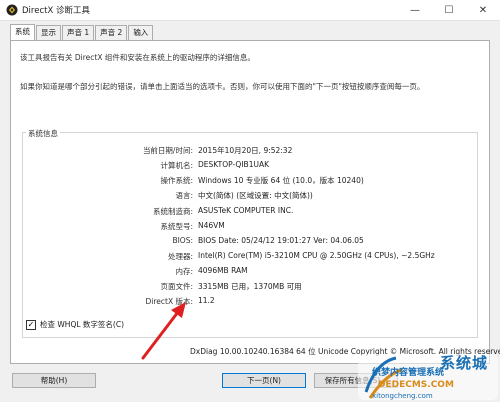 The height and width of the screenshot is (402, 500). I want to click on info-value: Windows 10 专业版 64 位 (10.0，版本 10240), so click(281, 180).